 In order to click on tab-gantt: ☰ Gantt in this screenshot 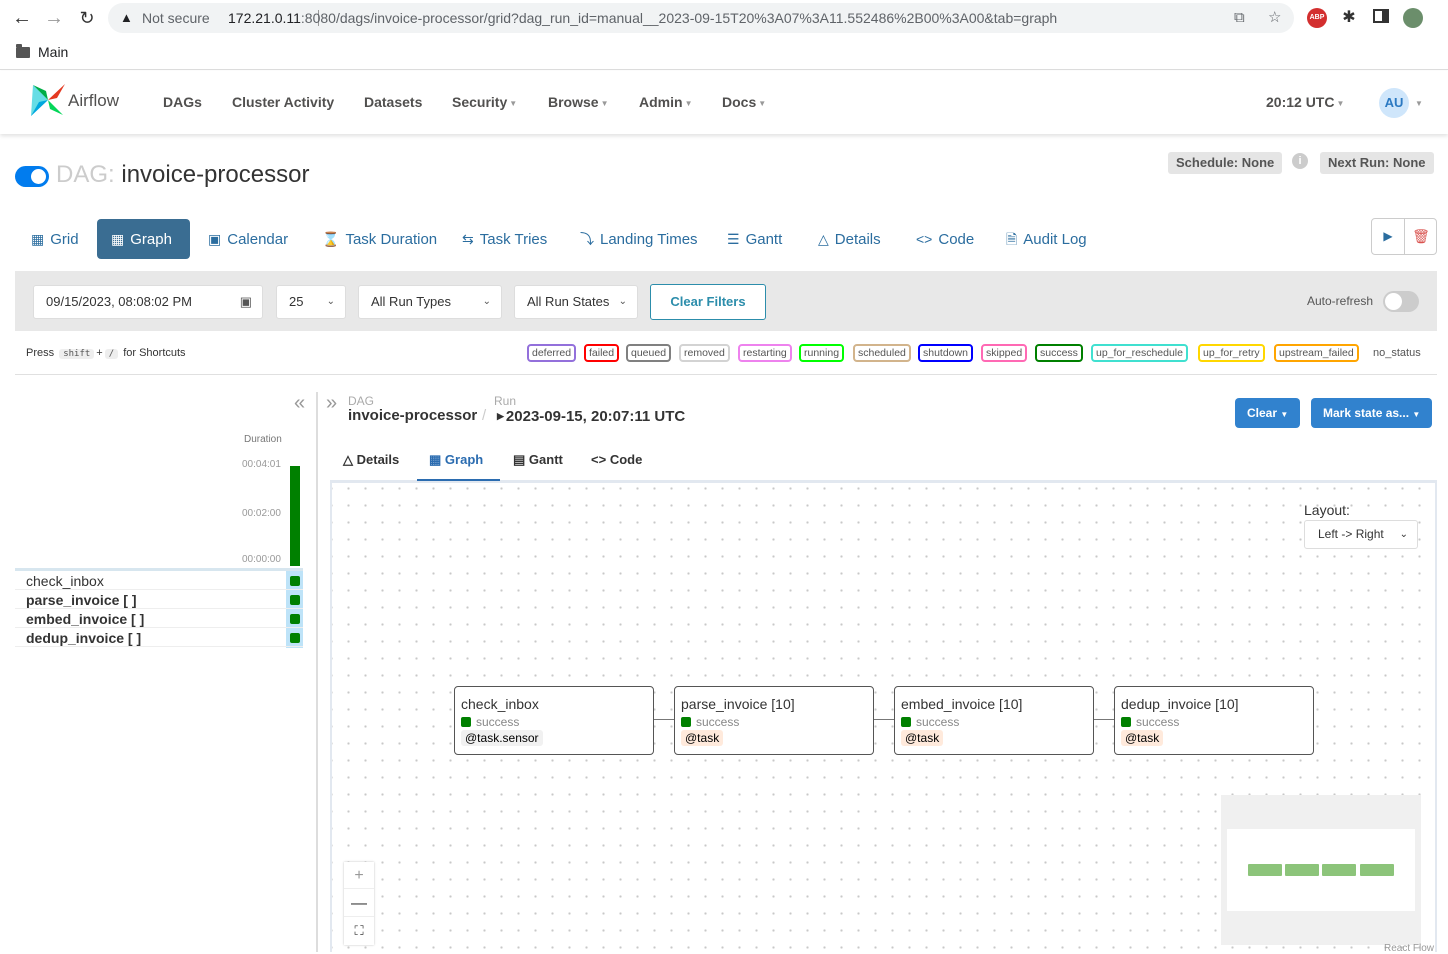, I will do `click(754, 239)`.